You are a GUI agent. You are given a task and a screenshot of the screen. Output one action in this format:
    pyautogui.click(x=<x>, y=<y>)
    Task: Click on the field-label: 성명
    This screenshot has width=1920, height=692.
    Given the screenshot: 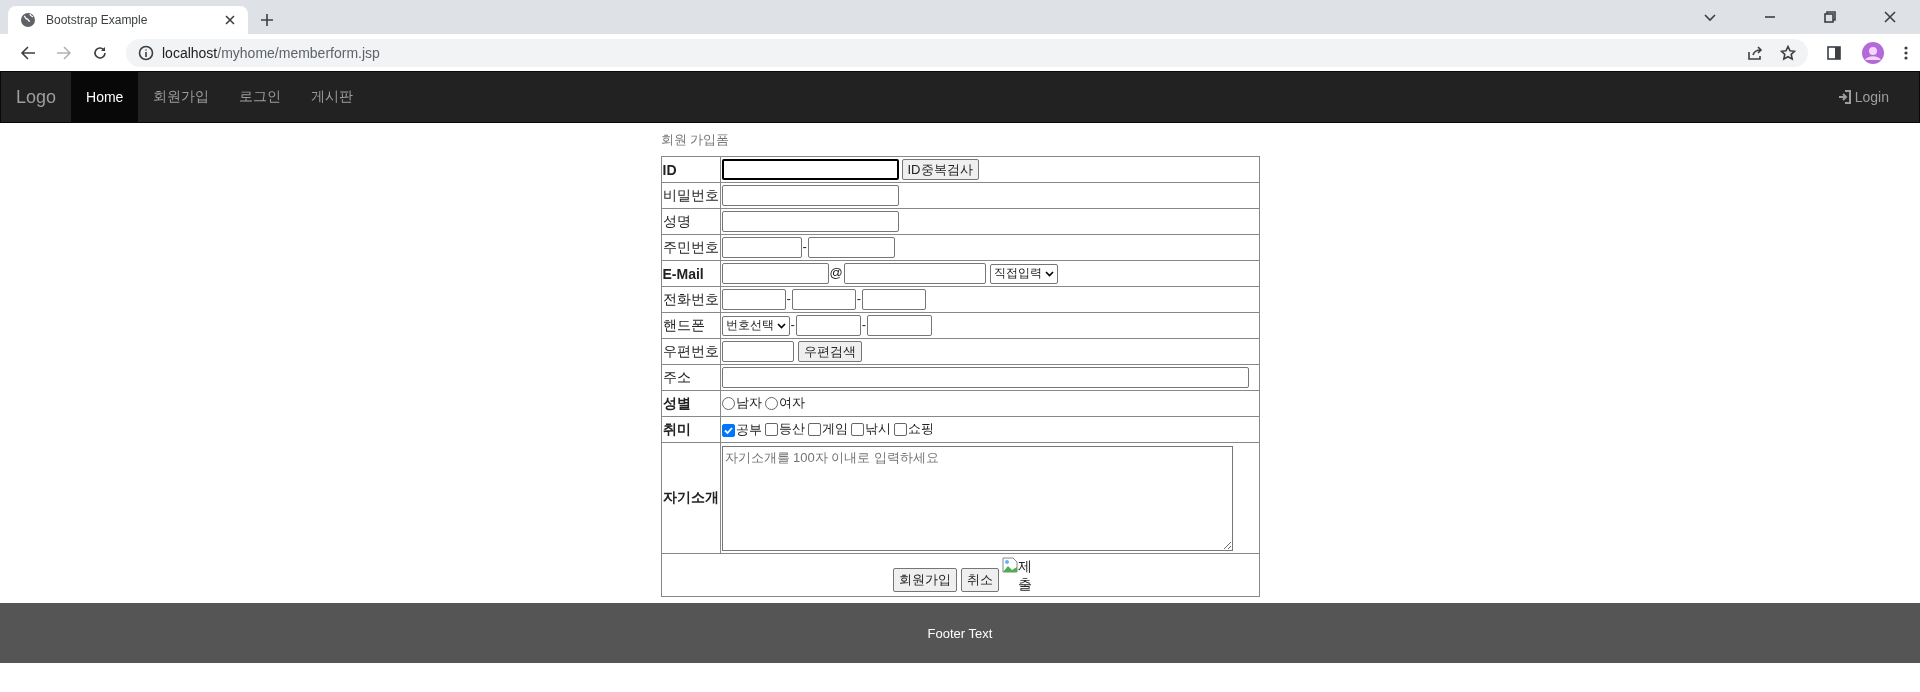 What is the action you would take?
    pyautogui.click(x=690, y=221)
    